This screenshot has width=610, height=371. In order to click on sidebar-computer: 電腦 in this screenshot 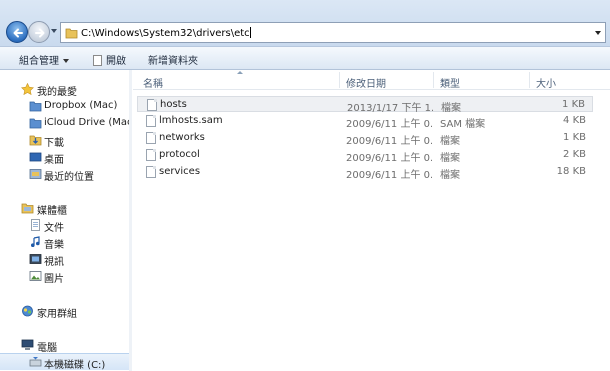, I will do `click(65, 345)`.